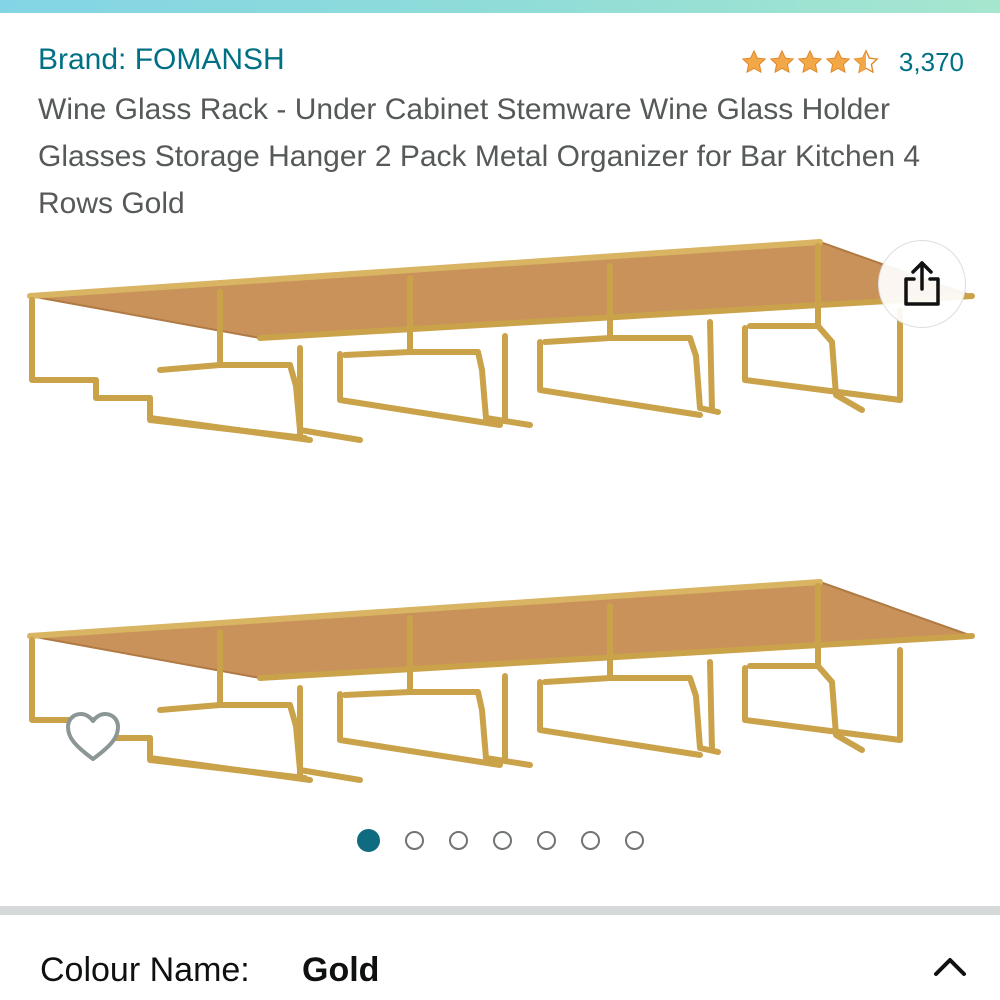  I want to click on rating-summary: 3,370, so click(852, 62).